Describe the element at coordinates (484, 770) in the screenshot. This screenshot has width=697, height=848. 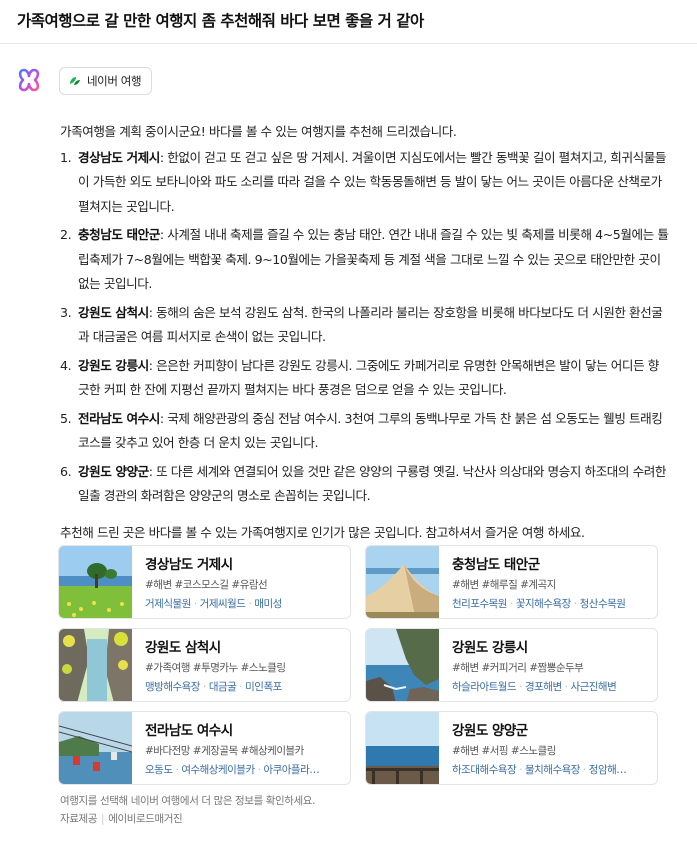
I see `place-link: 하조대해수욕장` at that location.